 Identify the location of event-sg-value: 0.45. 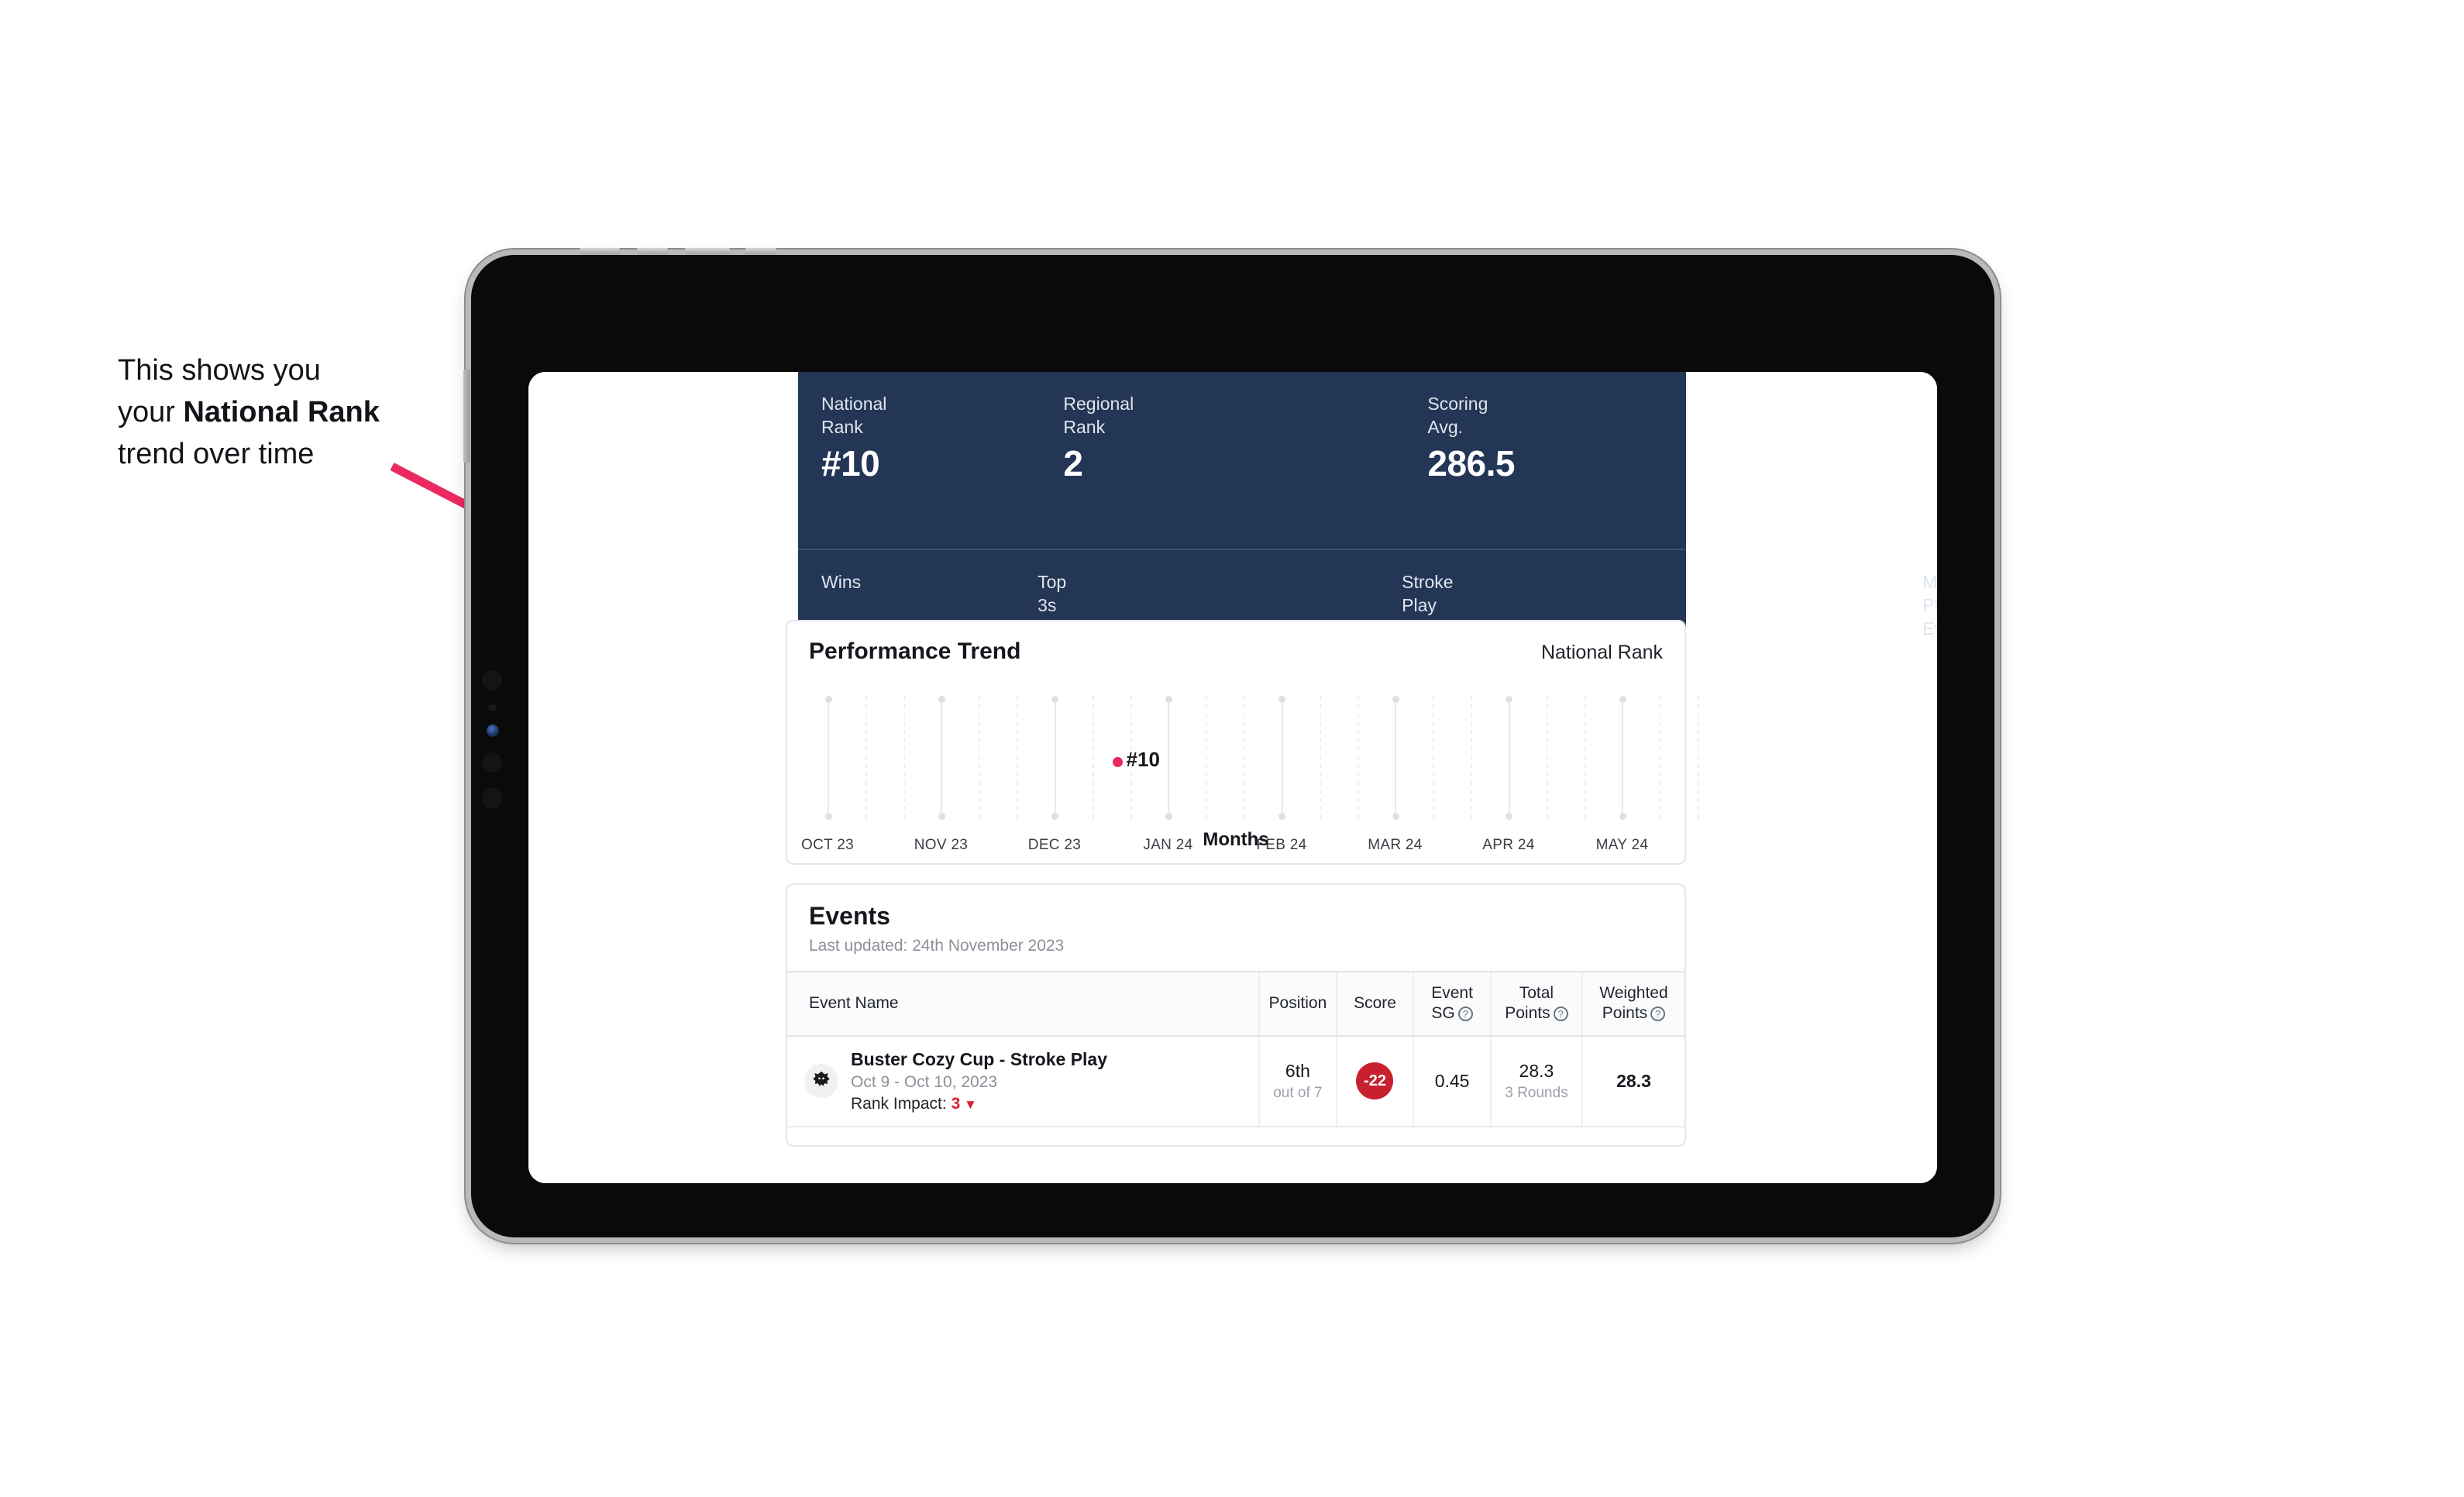
(1452, 1080).